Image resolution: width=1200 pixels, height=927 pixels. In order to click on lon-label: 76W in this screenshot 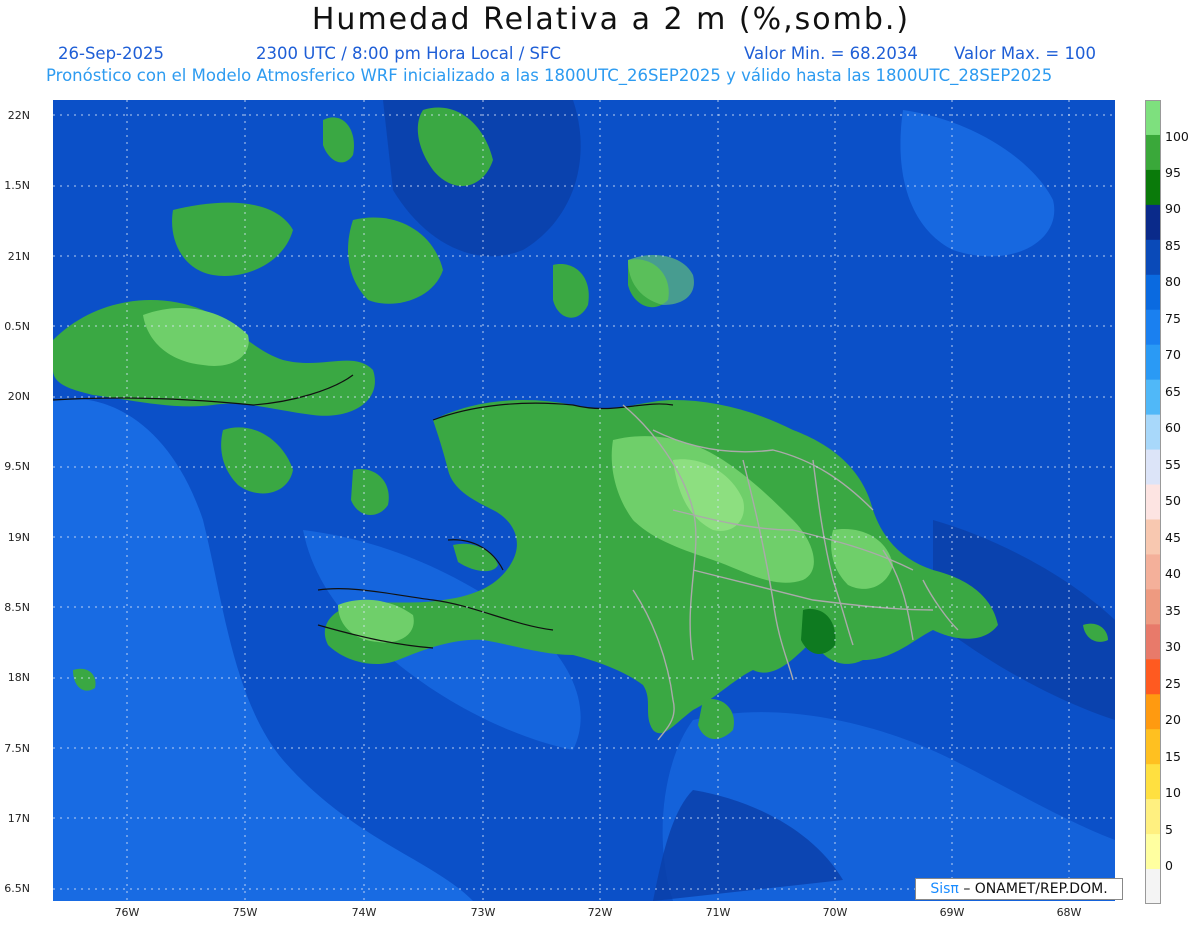, I will do `click(127, 912)`.